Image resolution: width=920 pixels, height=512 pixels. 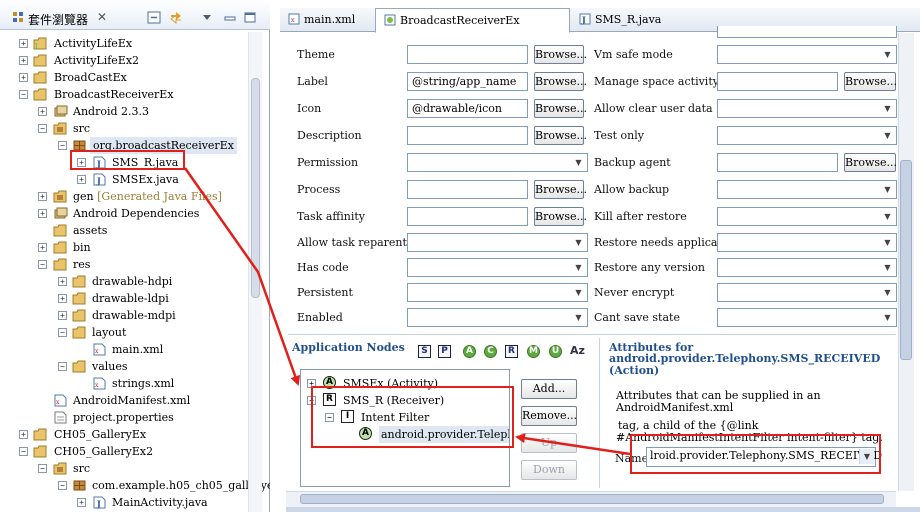 What do you see at coordinates (599, 413) in the screenshot?
I see `panel-divider` at bounding box center [599, 413].